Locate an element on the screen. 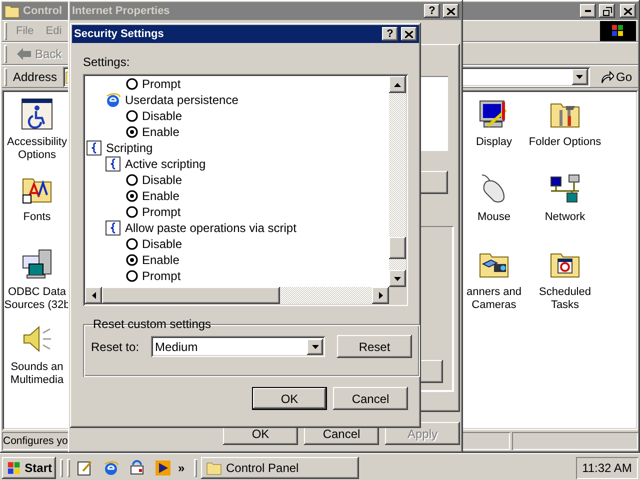 The image size is (640, 480). restore-button is located at coordinates (607, 11).